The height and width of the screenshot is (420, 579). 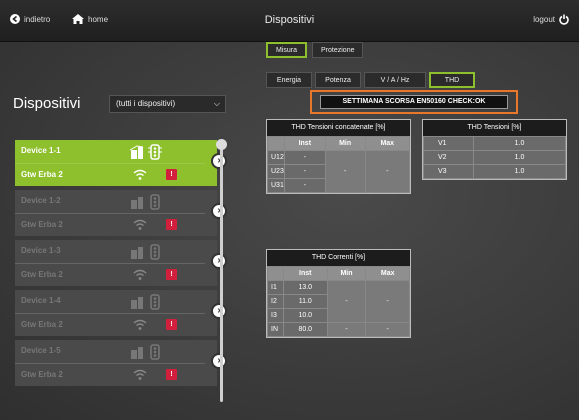 I want to click on table-row: U12 - - -, so click(x=338, y=171).